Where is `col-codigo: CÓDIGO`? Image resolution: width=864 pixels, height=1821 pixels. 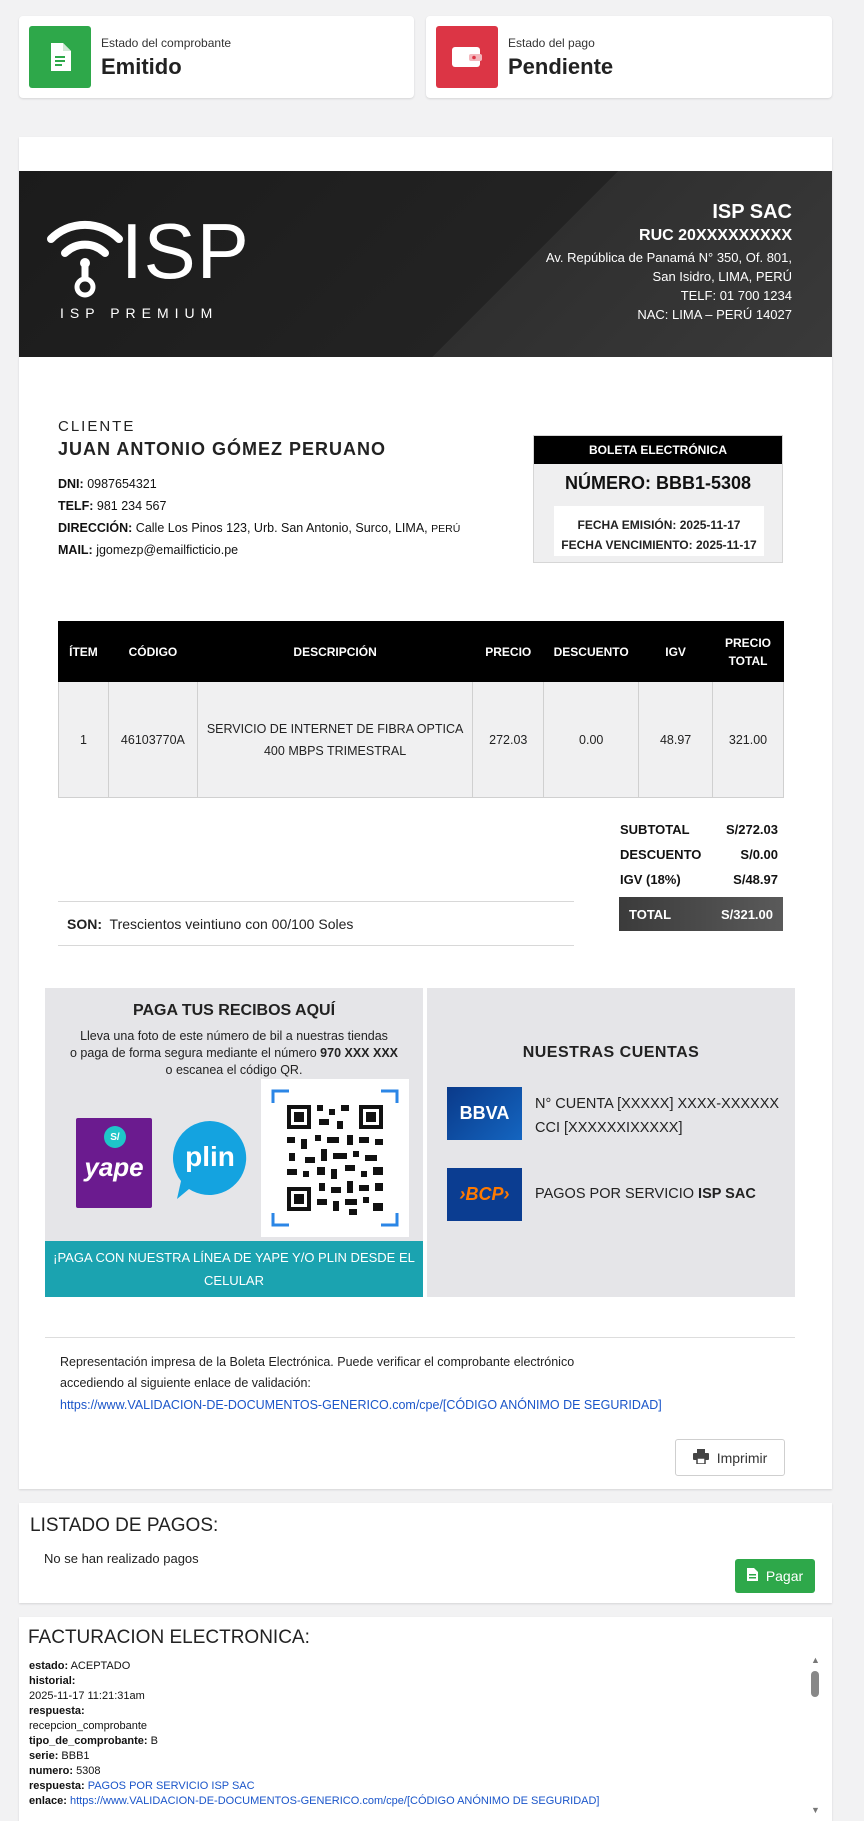
col-codigo: CÓDIGO is located at coordinates (152, 651).